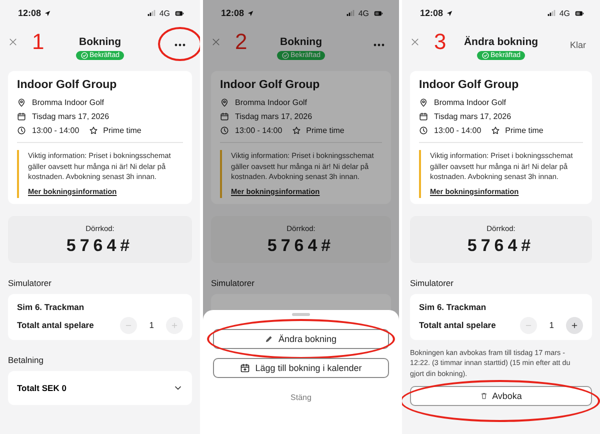  What do you see at coordinates (440, 42) in the screenshot?
I see `step-number: 3` at bounding box center [440, 42].